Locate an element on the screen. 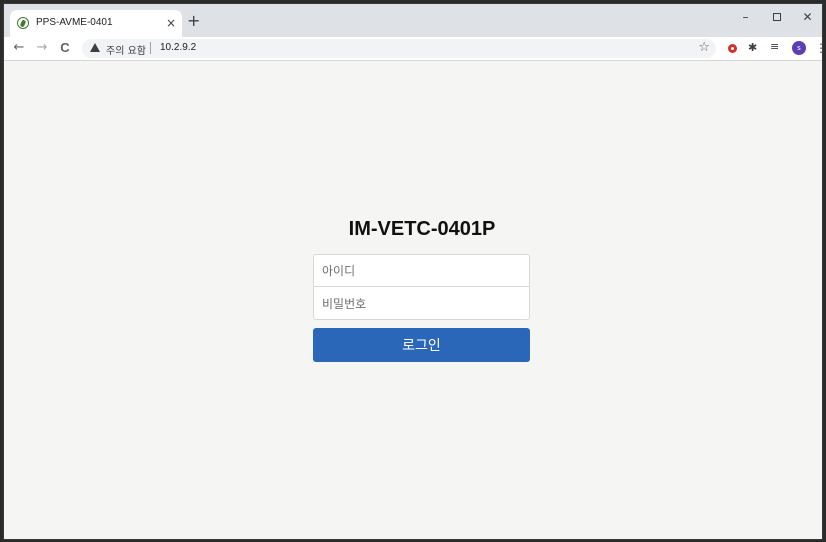 The width and height of the screenshot is (826, 542). leaf-icon is located at coordinates (23, 23).